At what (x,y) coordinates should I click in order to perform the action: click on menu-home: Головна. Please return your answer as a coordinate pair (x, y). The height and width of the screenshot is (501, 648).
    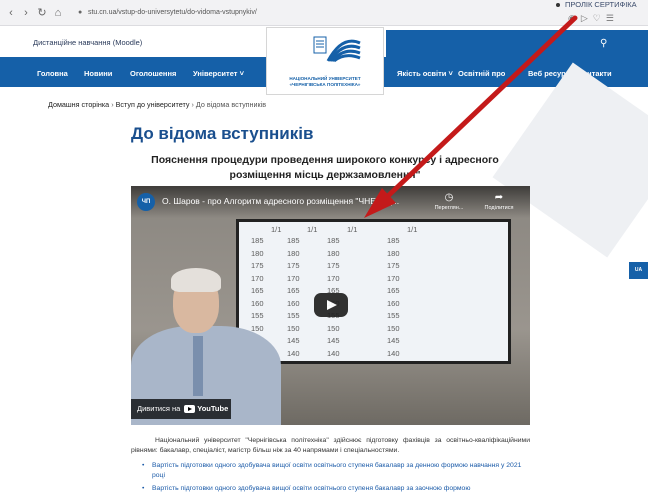
    Looking at the image, I should click on (52, 73).